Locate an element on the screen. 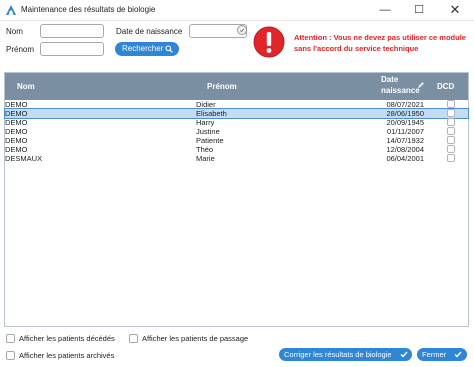 The width and height of the screenshot is (474, 367). cell-date-naissance: 20/09/1945 is located at coordinates (405, 122).